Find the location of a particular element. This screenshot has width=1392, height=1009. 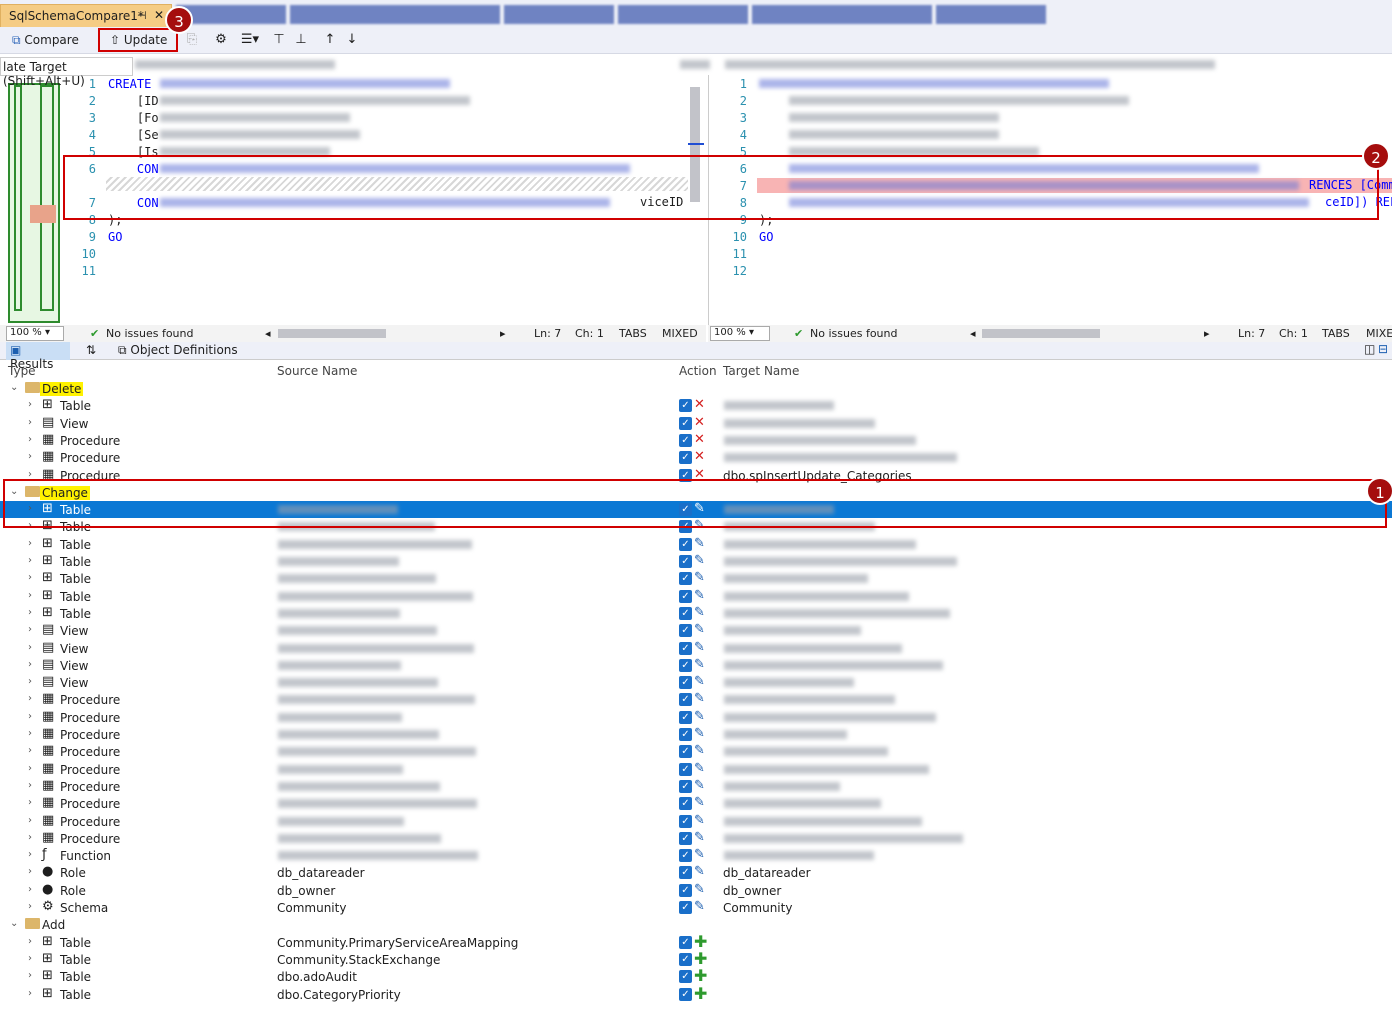

filter-icon: ⊤ is located at coordinates (279, 40).